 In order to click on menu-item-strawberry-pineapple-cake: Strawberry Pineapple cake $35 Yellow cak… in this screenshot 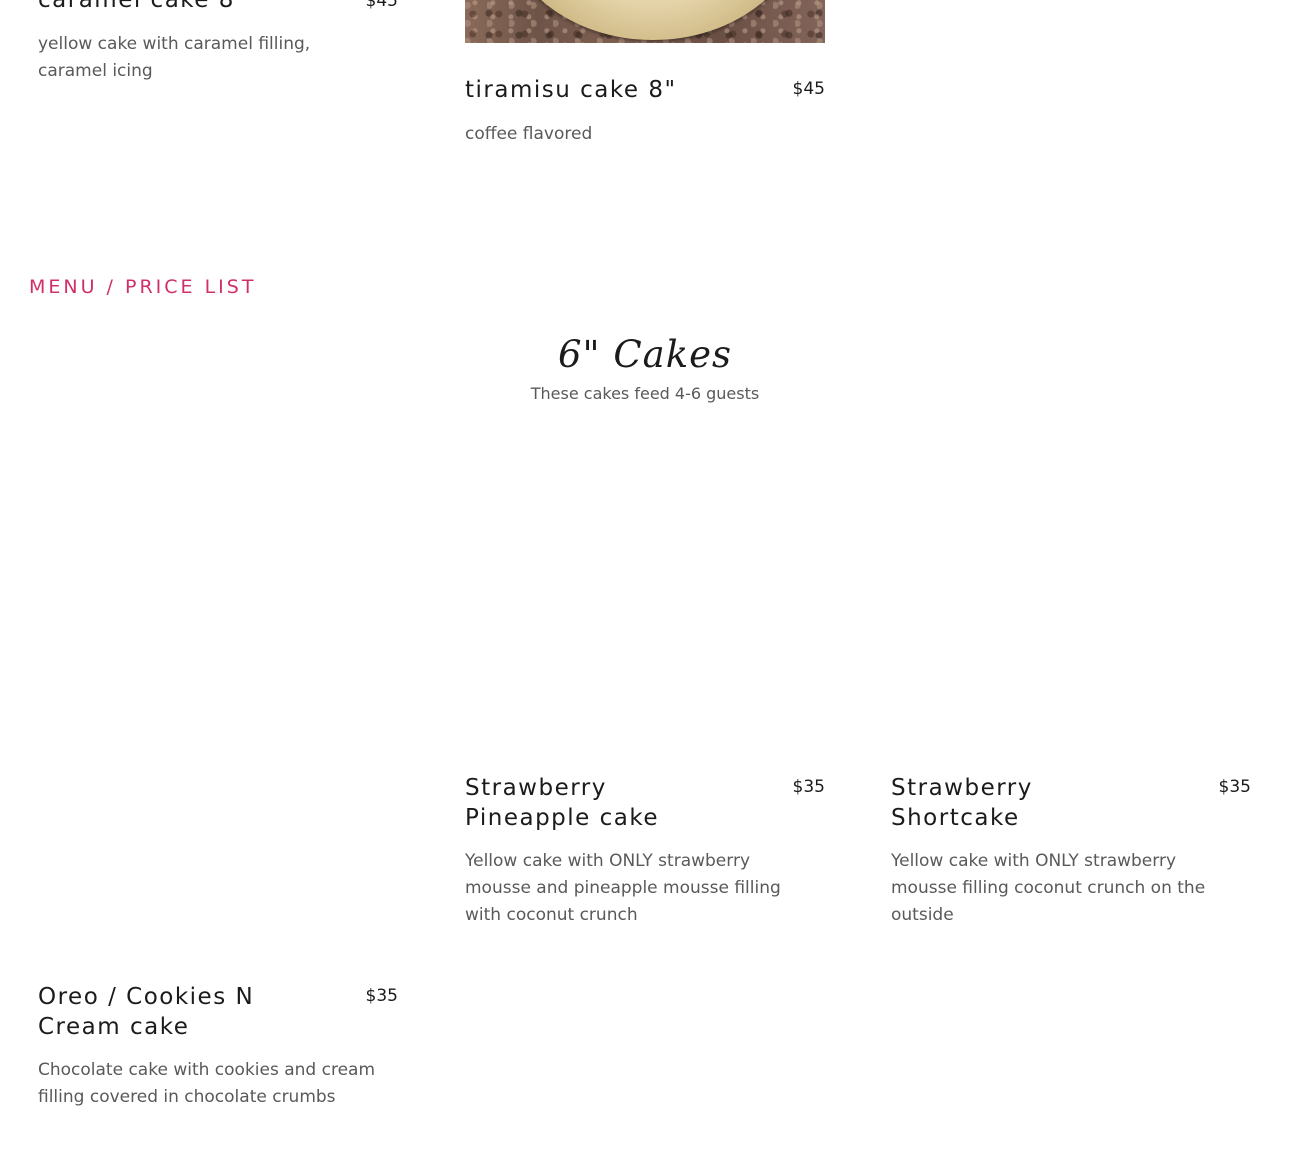, I will do `click(645, 853)`.